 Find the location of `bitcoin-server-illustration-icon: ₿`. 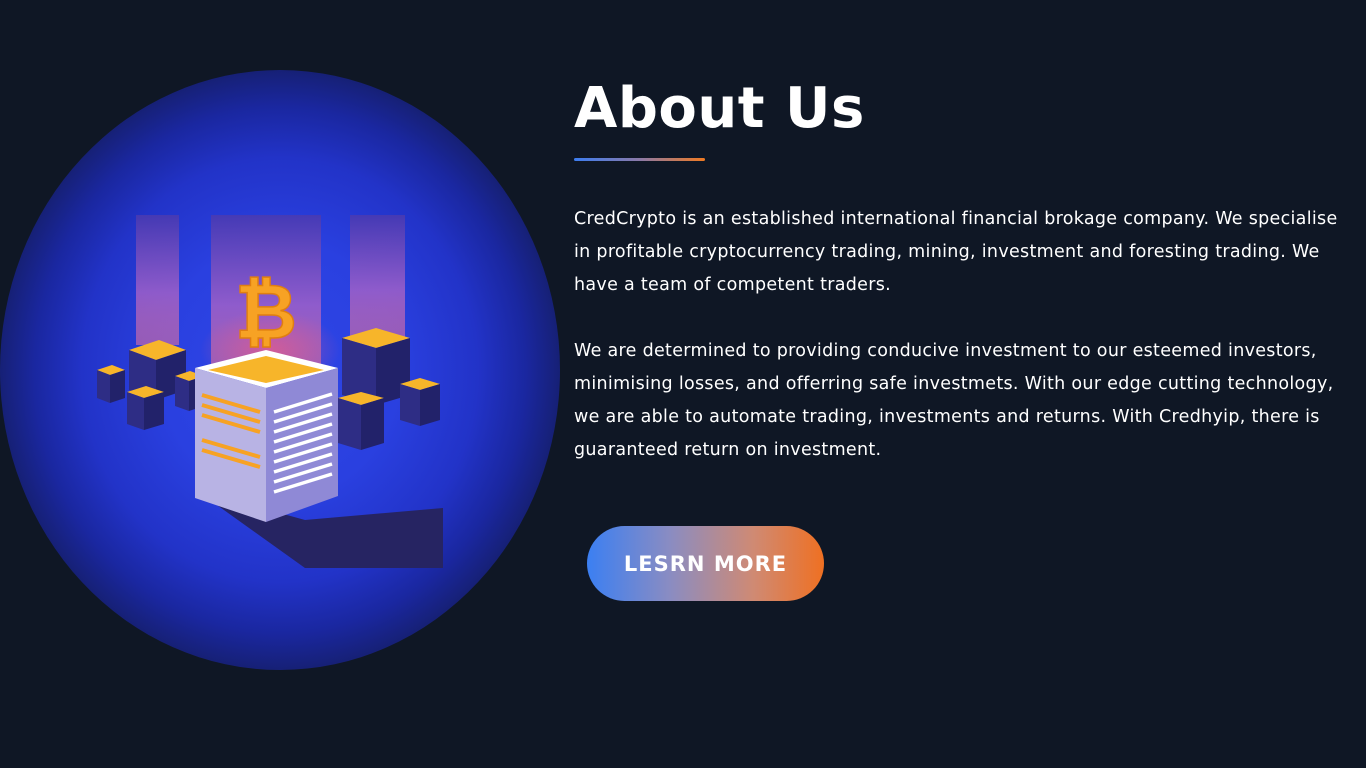

bitcoin-server-illustration-icon: ₿ is located at coordinates (270, 391).